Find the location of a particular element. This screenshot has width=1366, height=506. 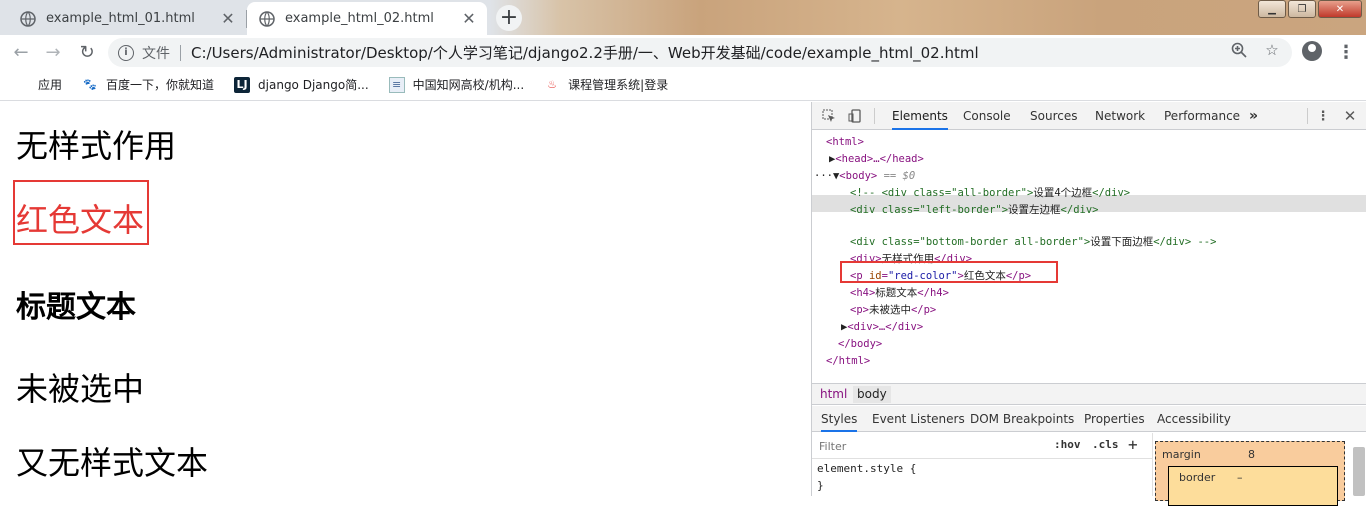

zoom-icon is located at coordinates (1239, 50).